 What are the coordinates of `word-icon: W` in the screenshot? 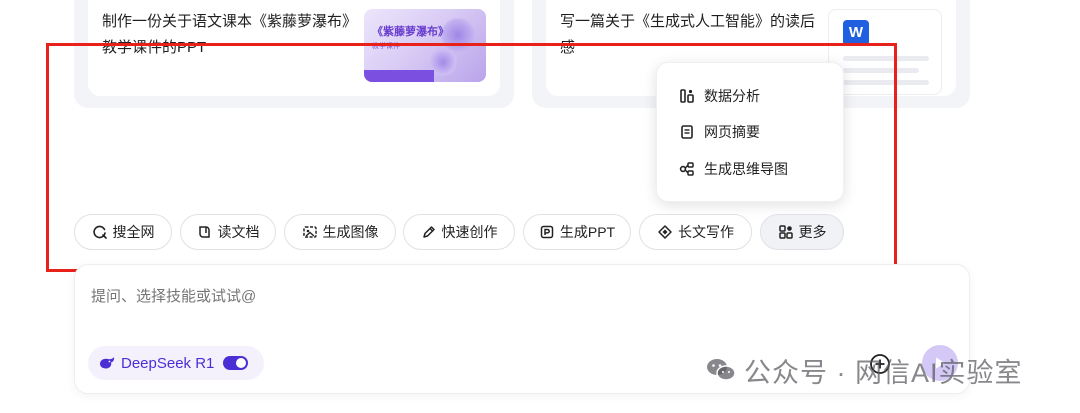 It's located at (856, 33).